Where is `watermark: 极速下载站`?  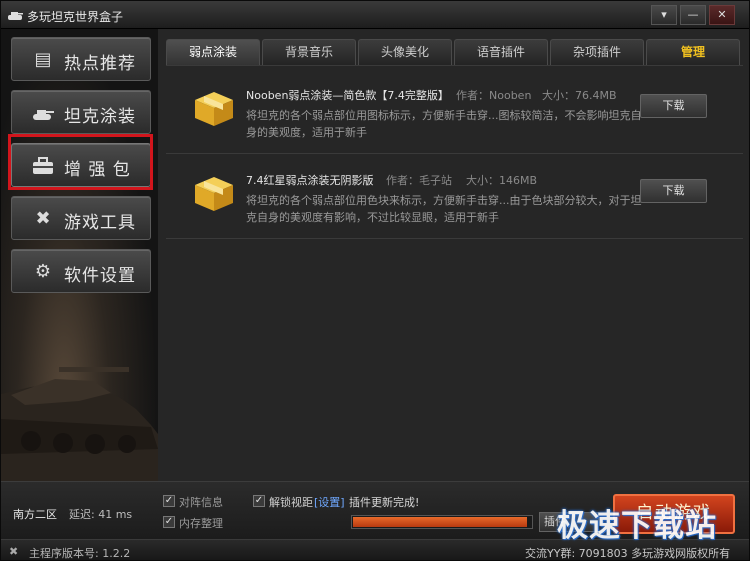
watermark: 极速下载站 is located at coordinates (637, 526).